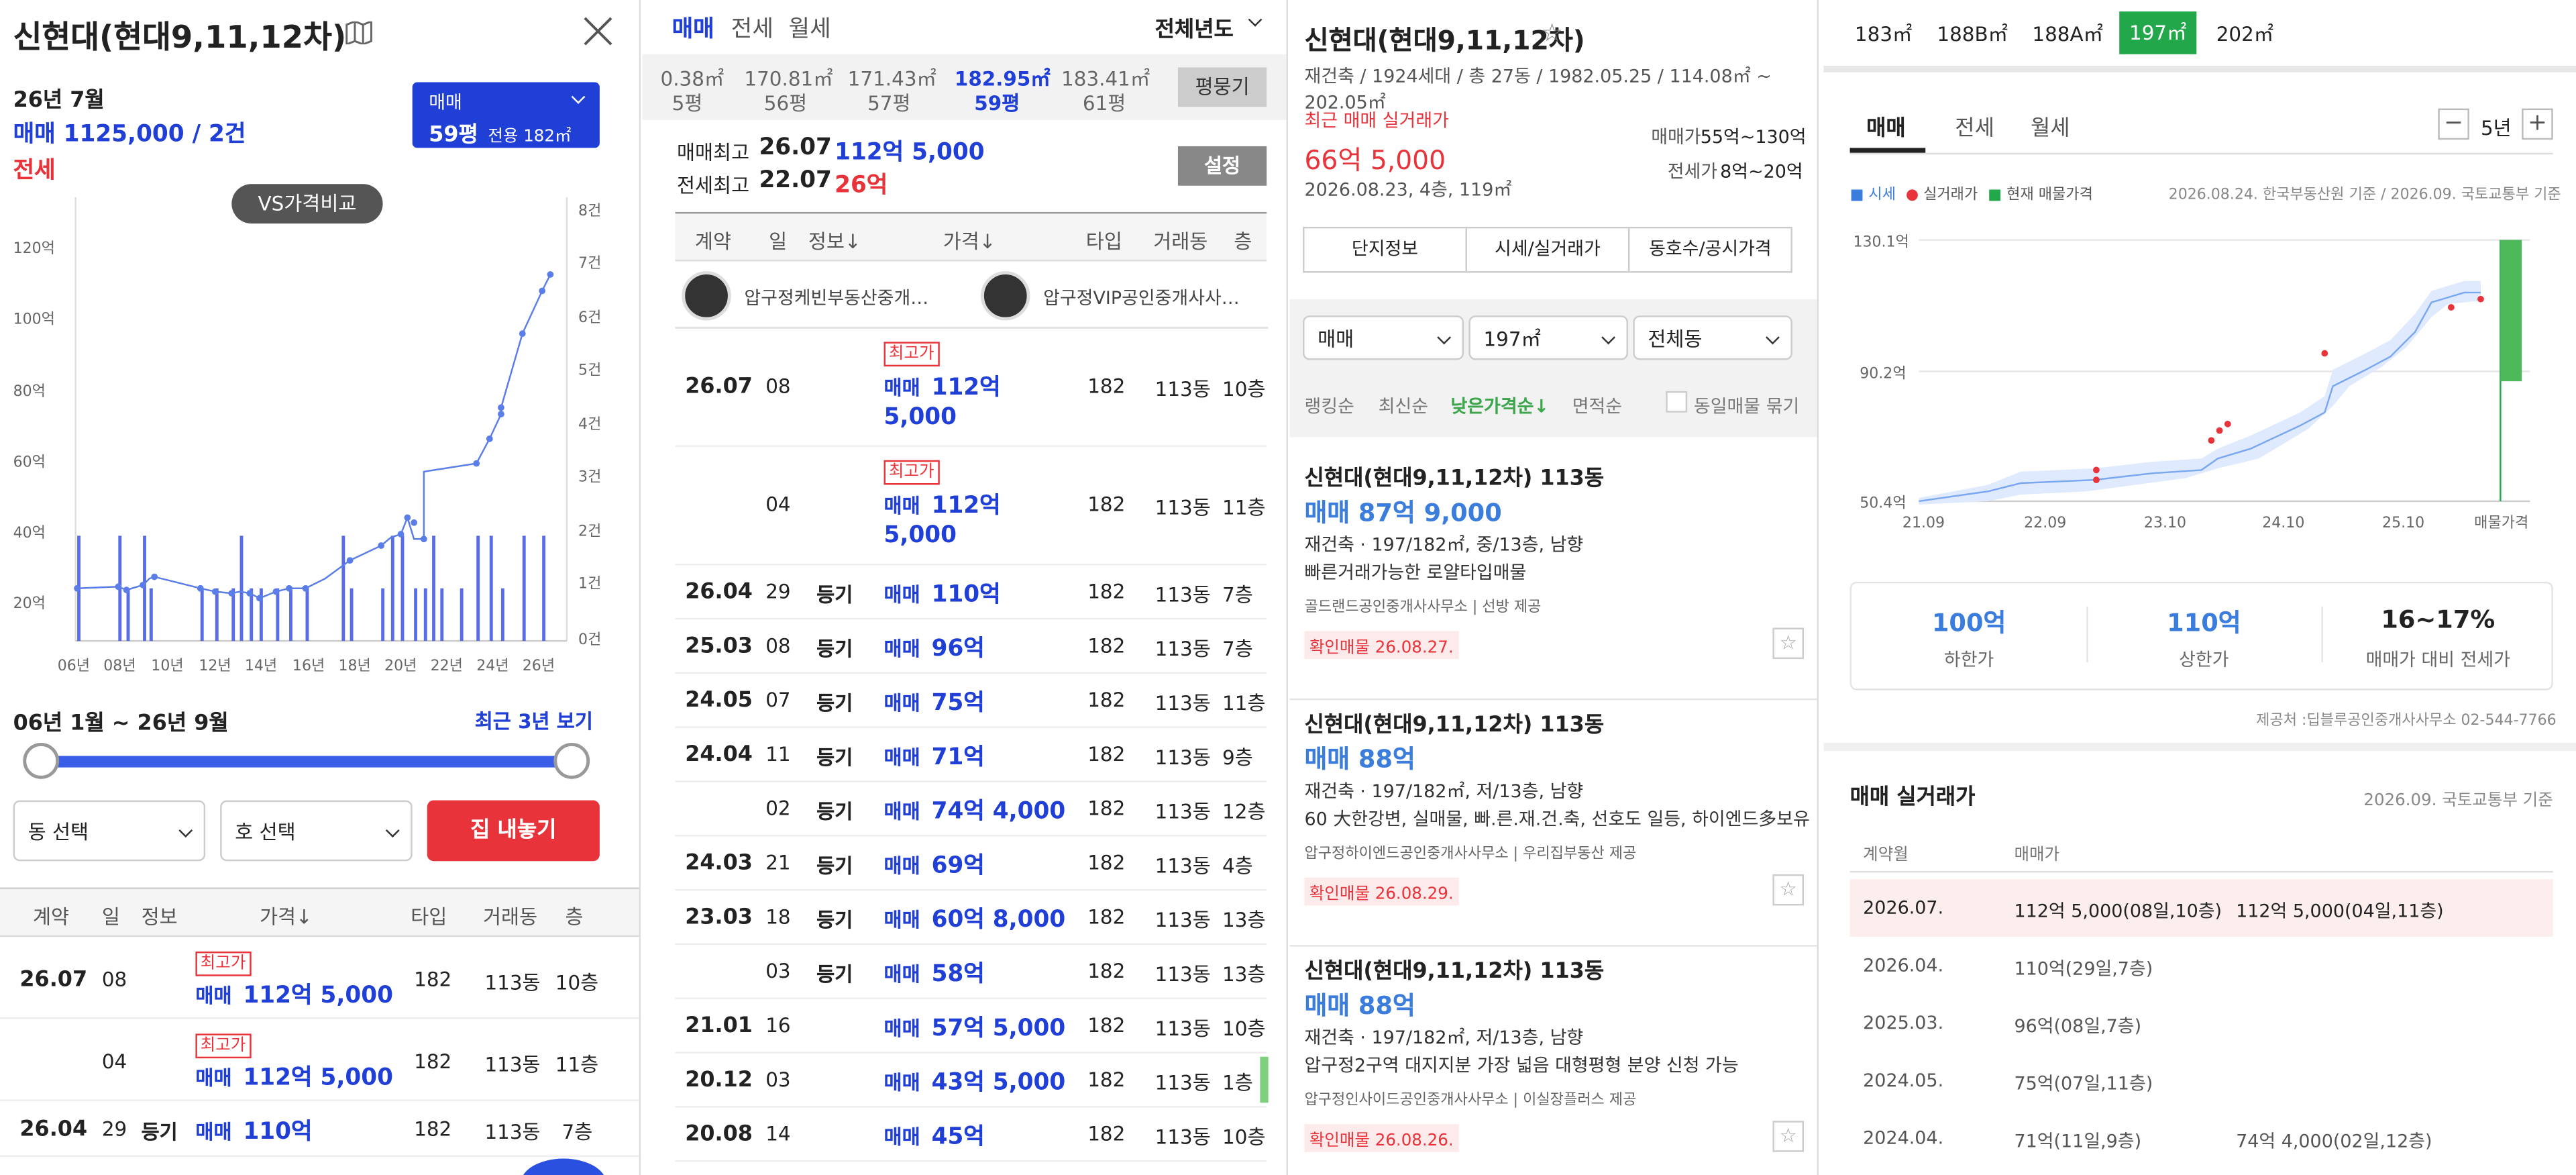 This screenshot has width=2576, height=1175. What do you see at coordinates (359, 33) in the screenshot?
I see `map-icon` at bounding box center [359, 33].